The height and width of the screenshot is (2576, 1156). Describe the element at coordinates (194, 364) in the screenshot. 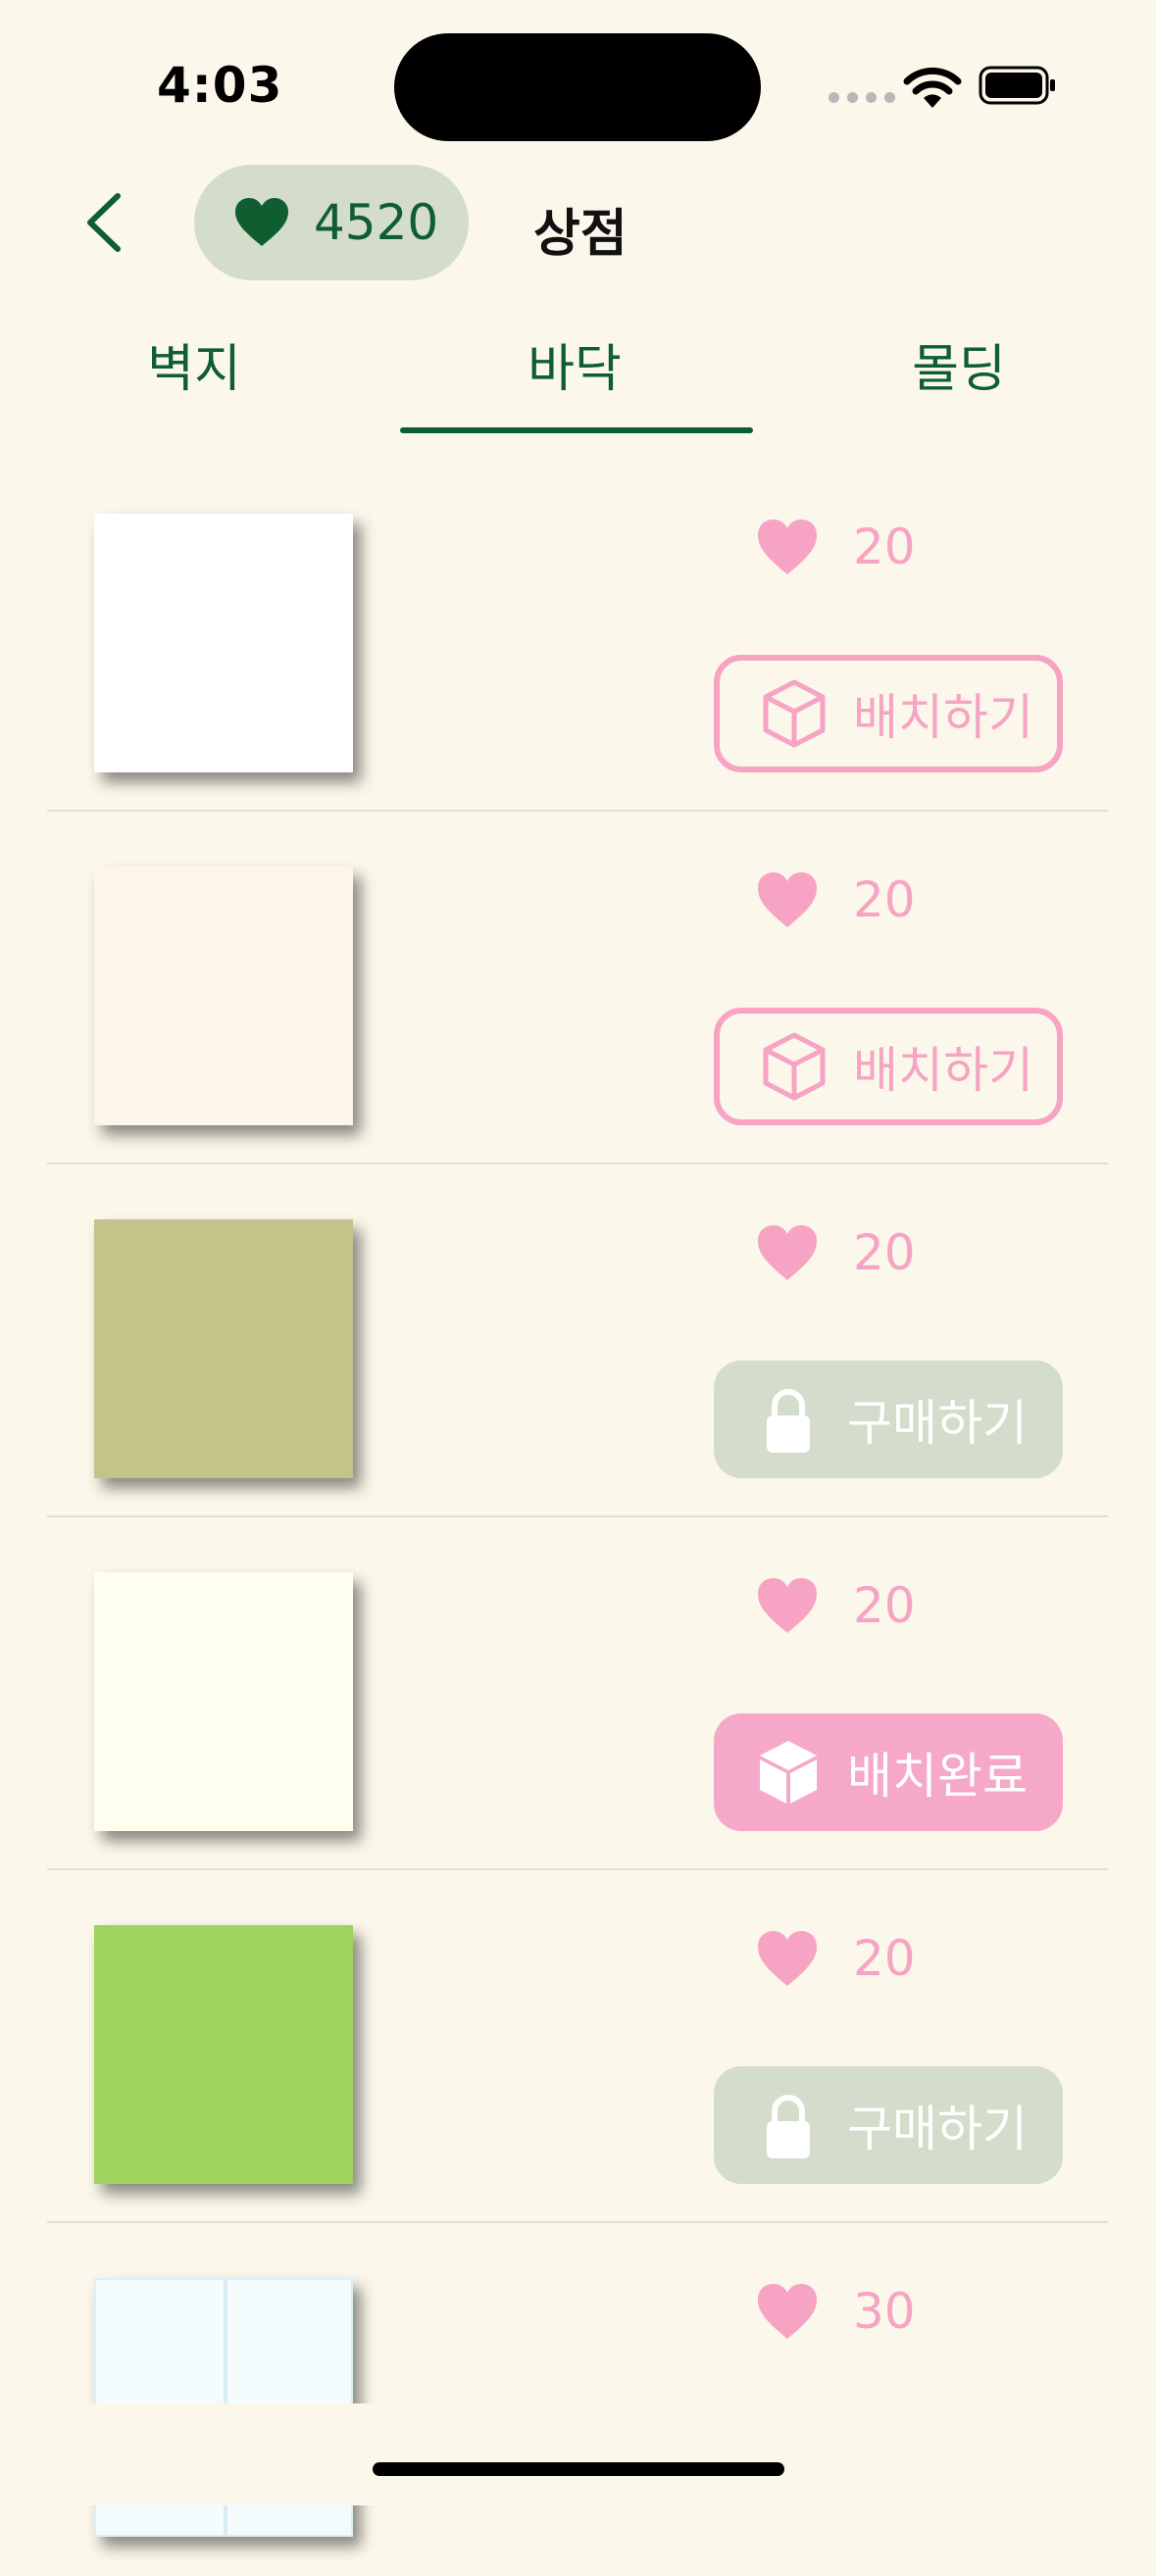

I see `tab-wallpaper: 벽지` at that location.